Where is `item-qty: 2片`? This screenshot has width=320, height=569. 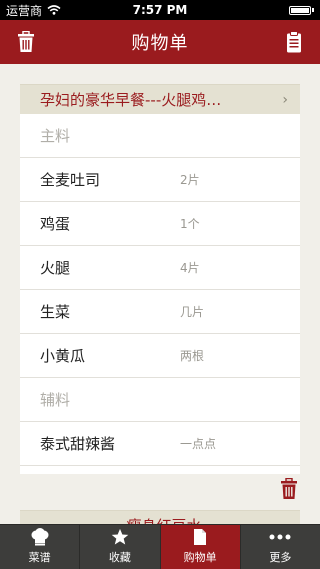 item-qty: 2片 is located at coordinates (190, 180).